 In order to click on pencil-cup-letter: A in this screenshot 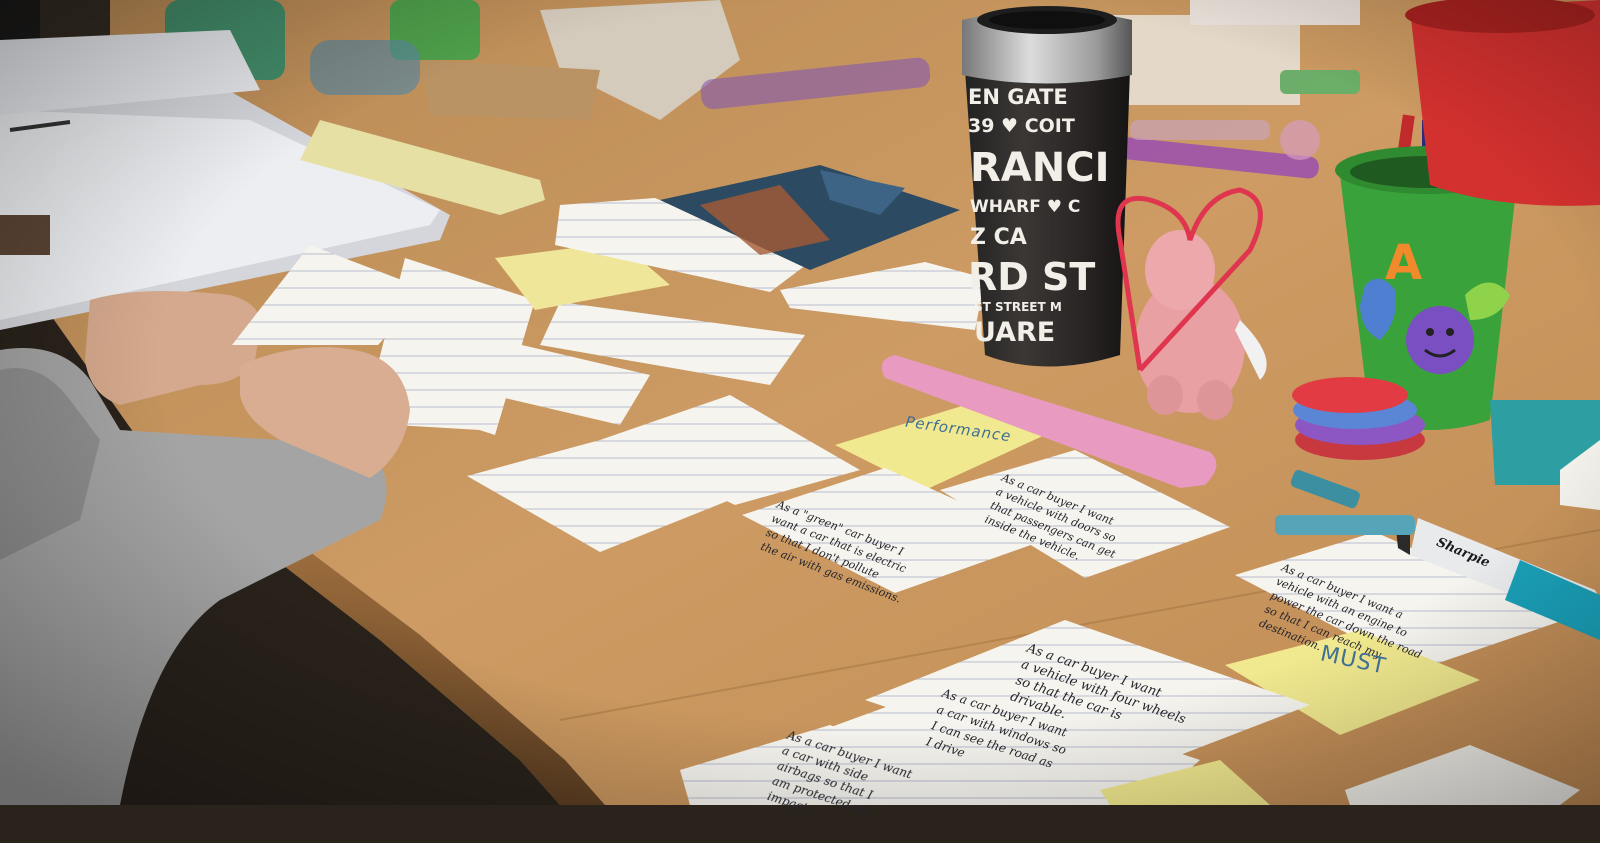, I will do `click(1404, 263)`.